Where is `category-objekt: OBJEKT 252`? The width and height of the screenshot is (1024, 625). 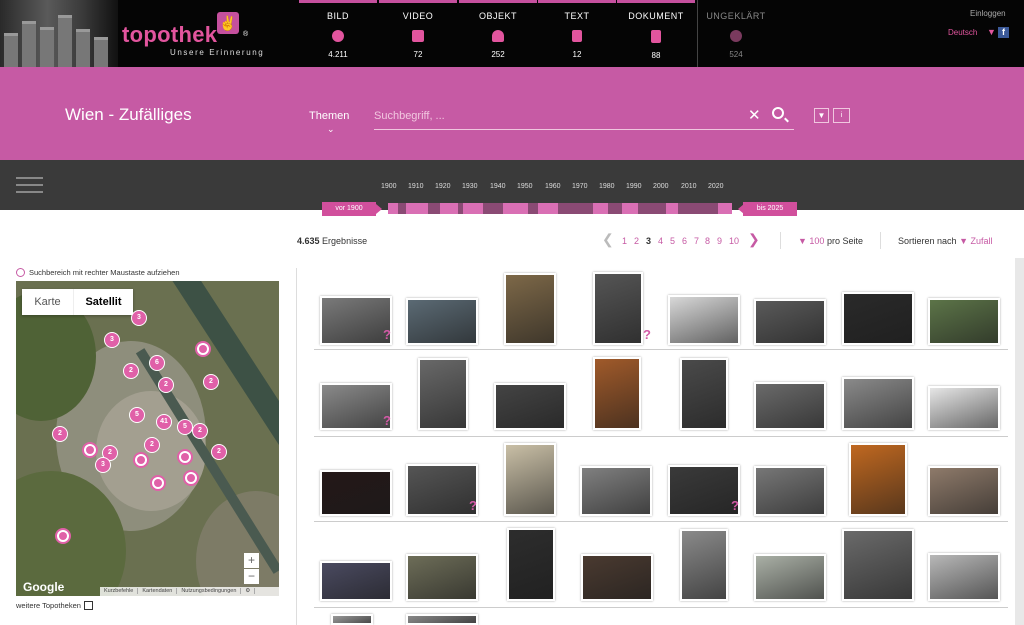 category-objekt: OBJEKT 252 is located at coordinates (498, 33).